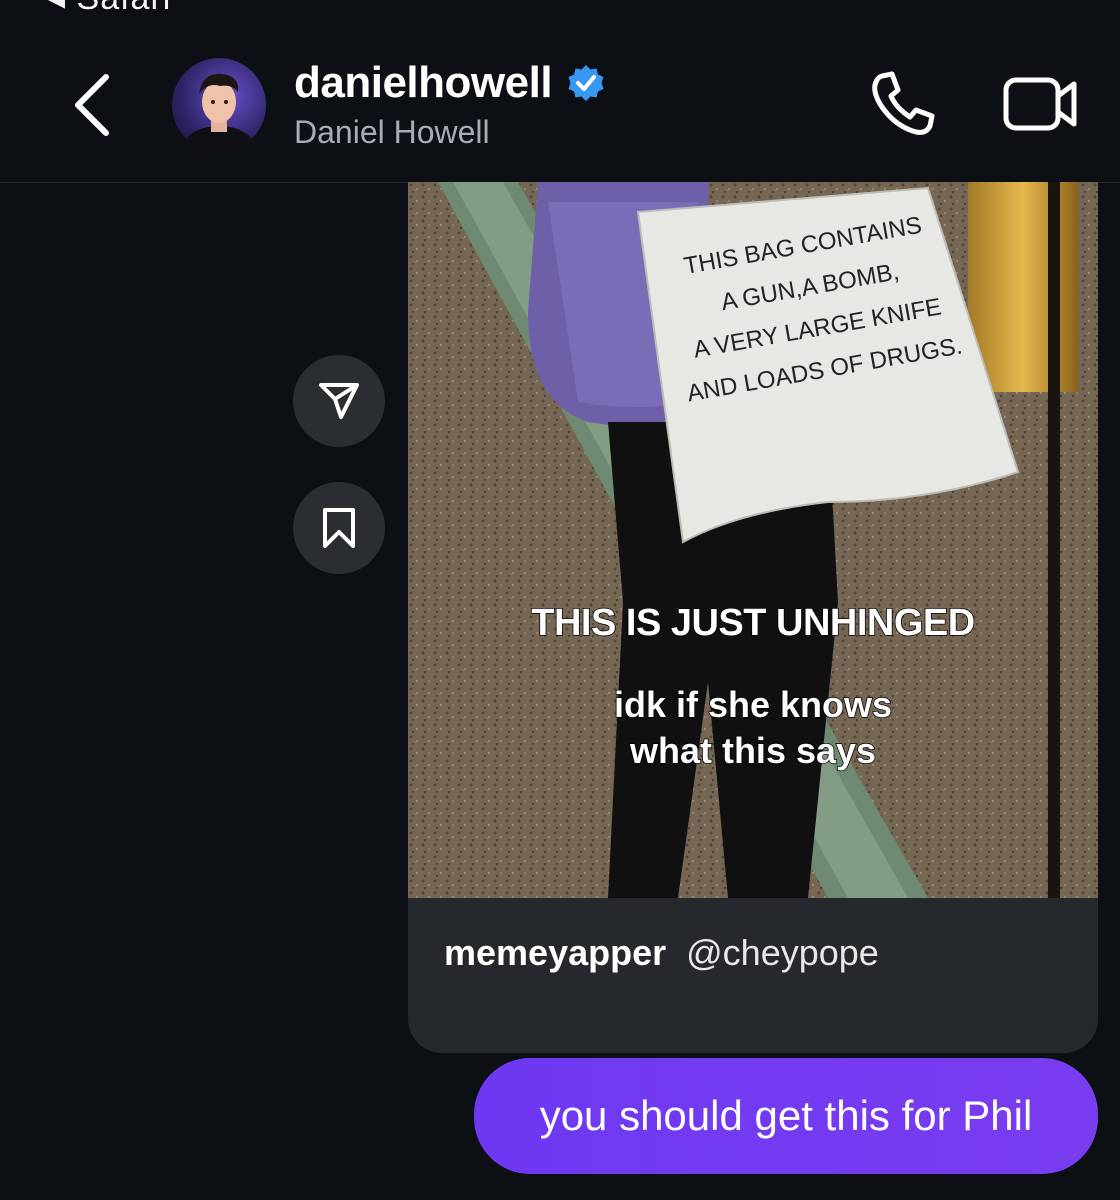  I want to click on post-credit: memeyapper @cheypope, so click(661, 953).